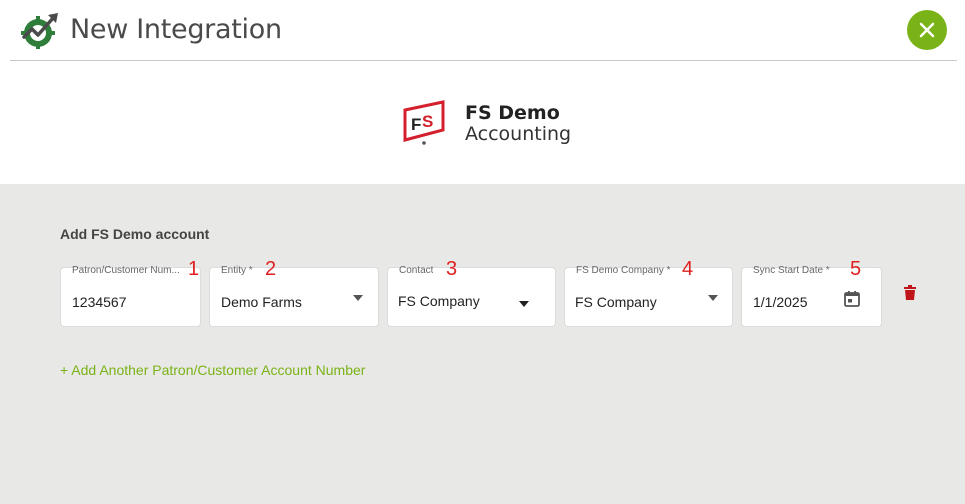 The image size is (965, 504). I want to click on fs-demo-company-select: FS Demo Company * FS Company, so click(648, 295).